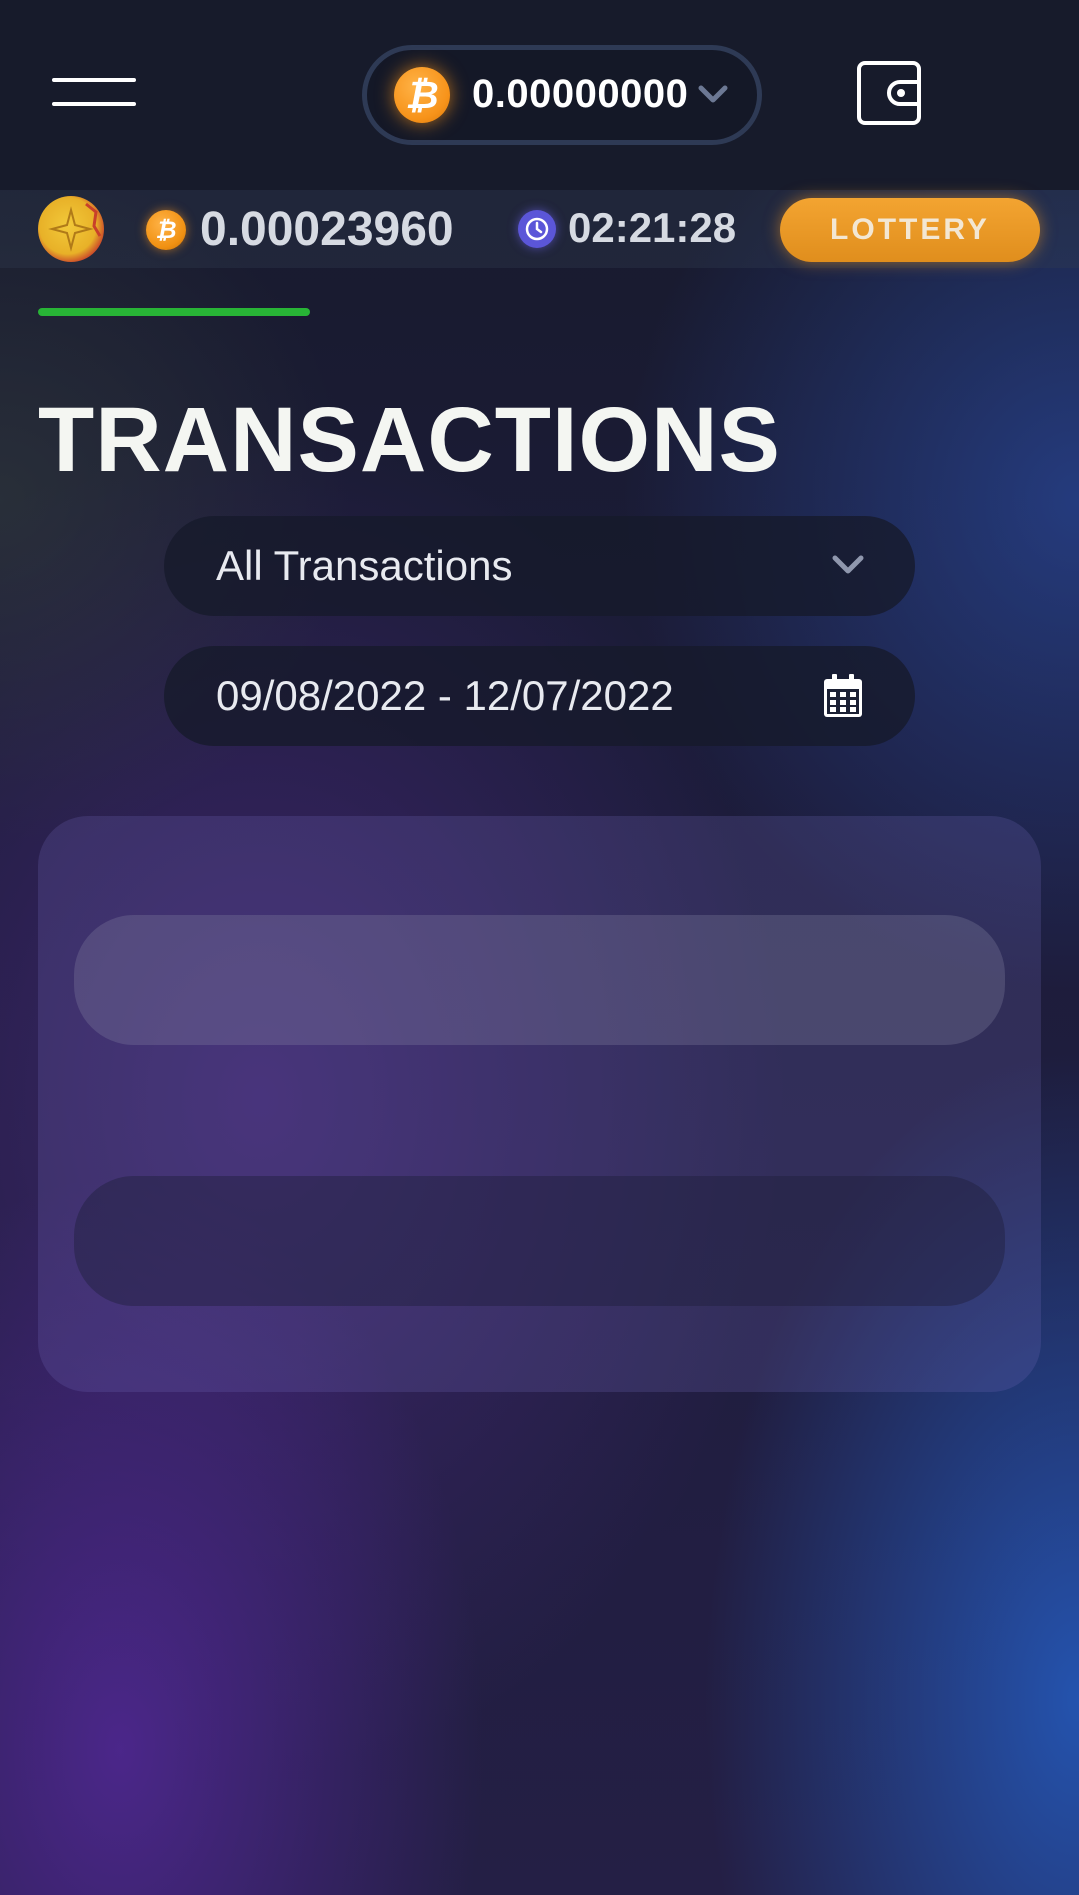  I want to click on date-range-value: 09/08/2022 - 12/07/2022, so click(445, 695).